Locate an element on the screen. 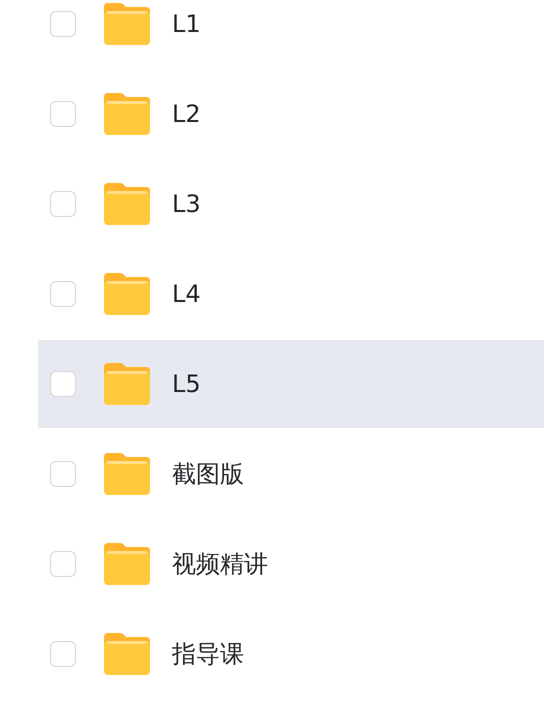 The height and width of the screenshot is (701, 544). folder-name: L3 is located at coordinates (186, 204).